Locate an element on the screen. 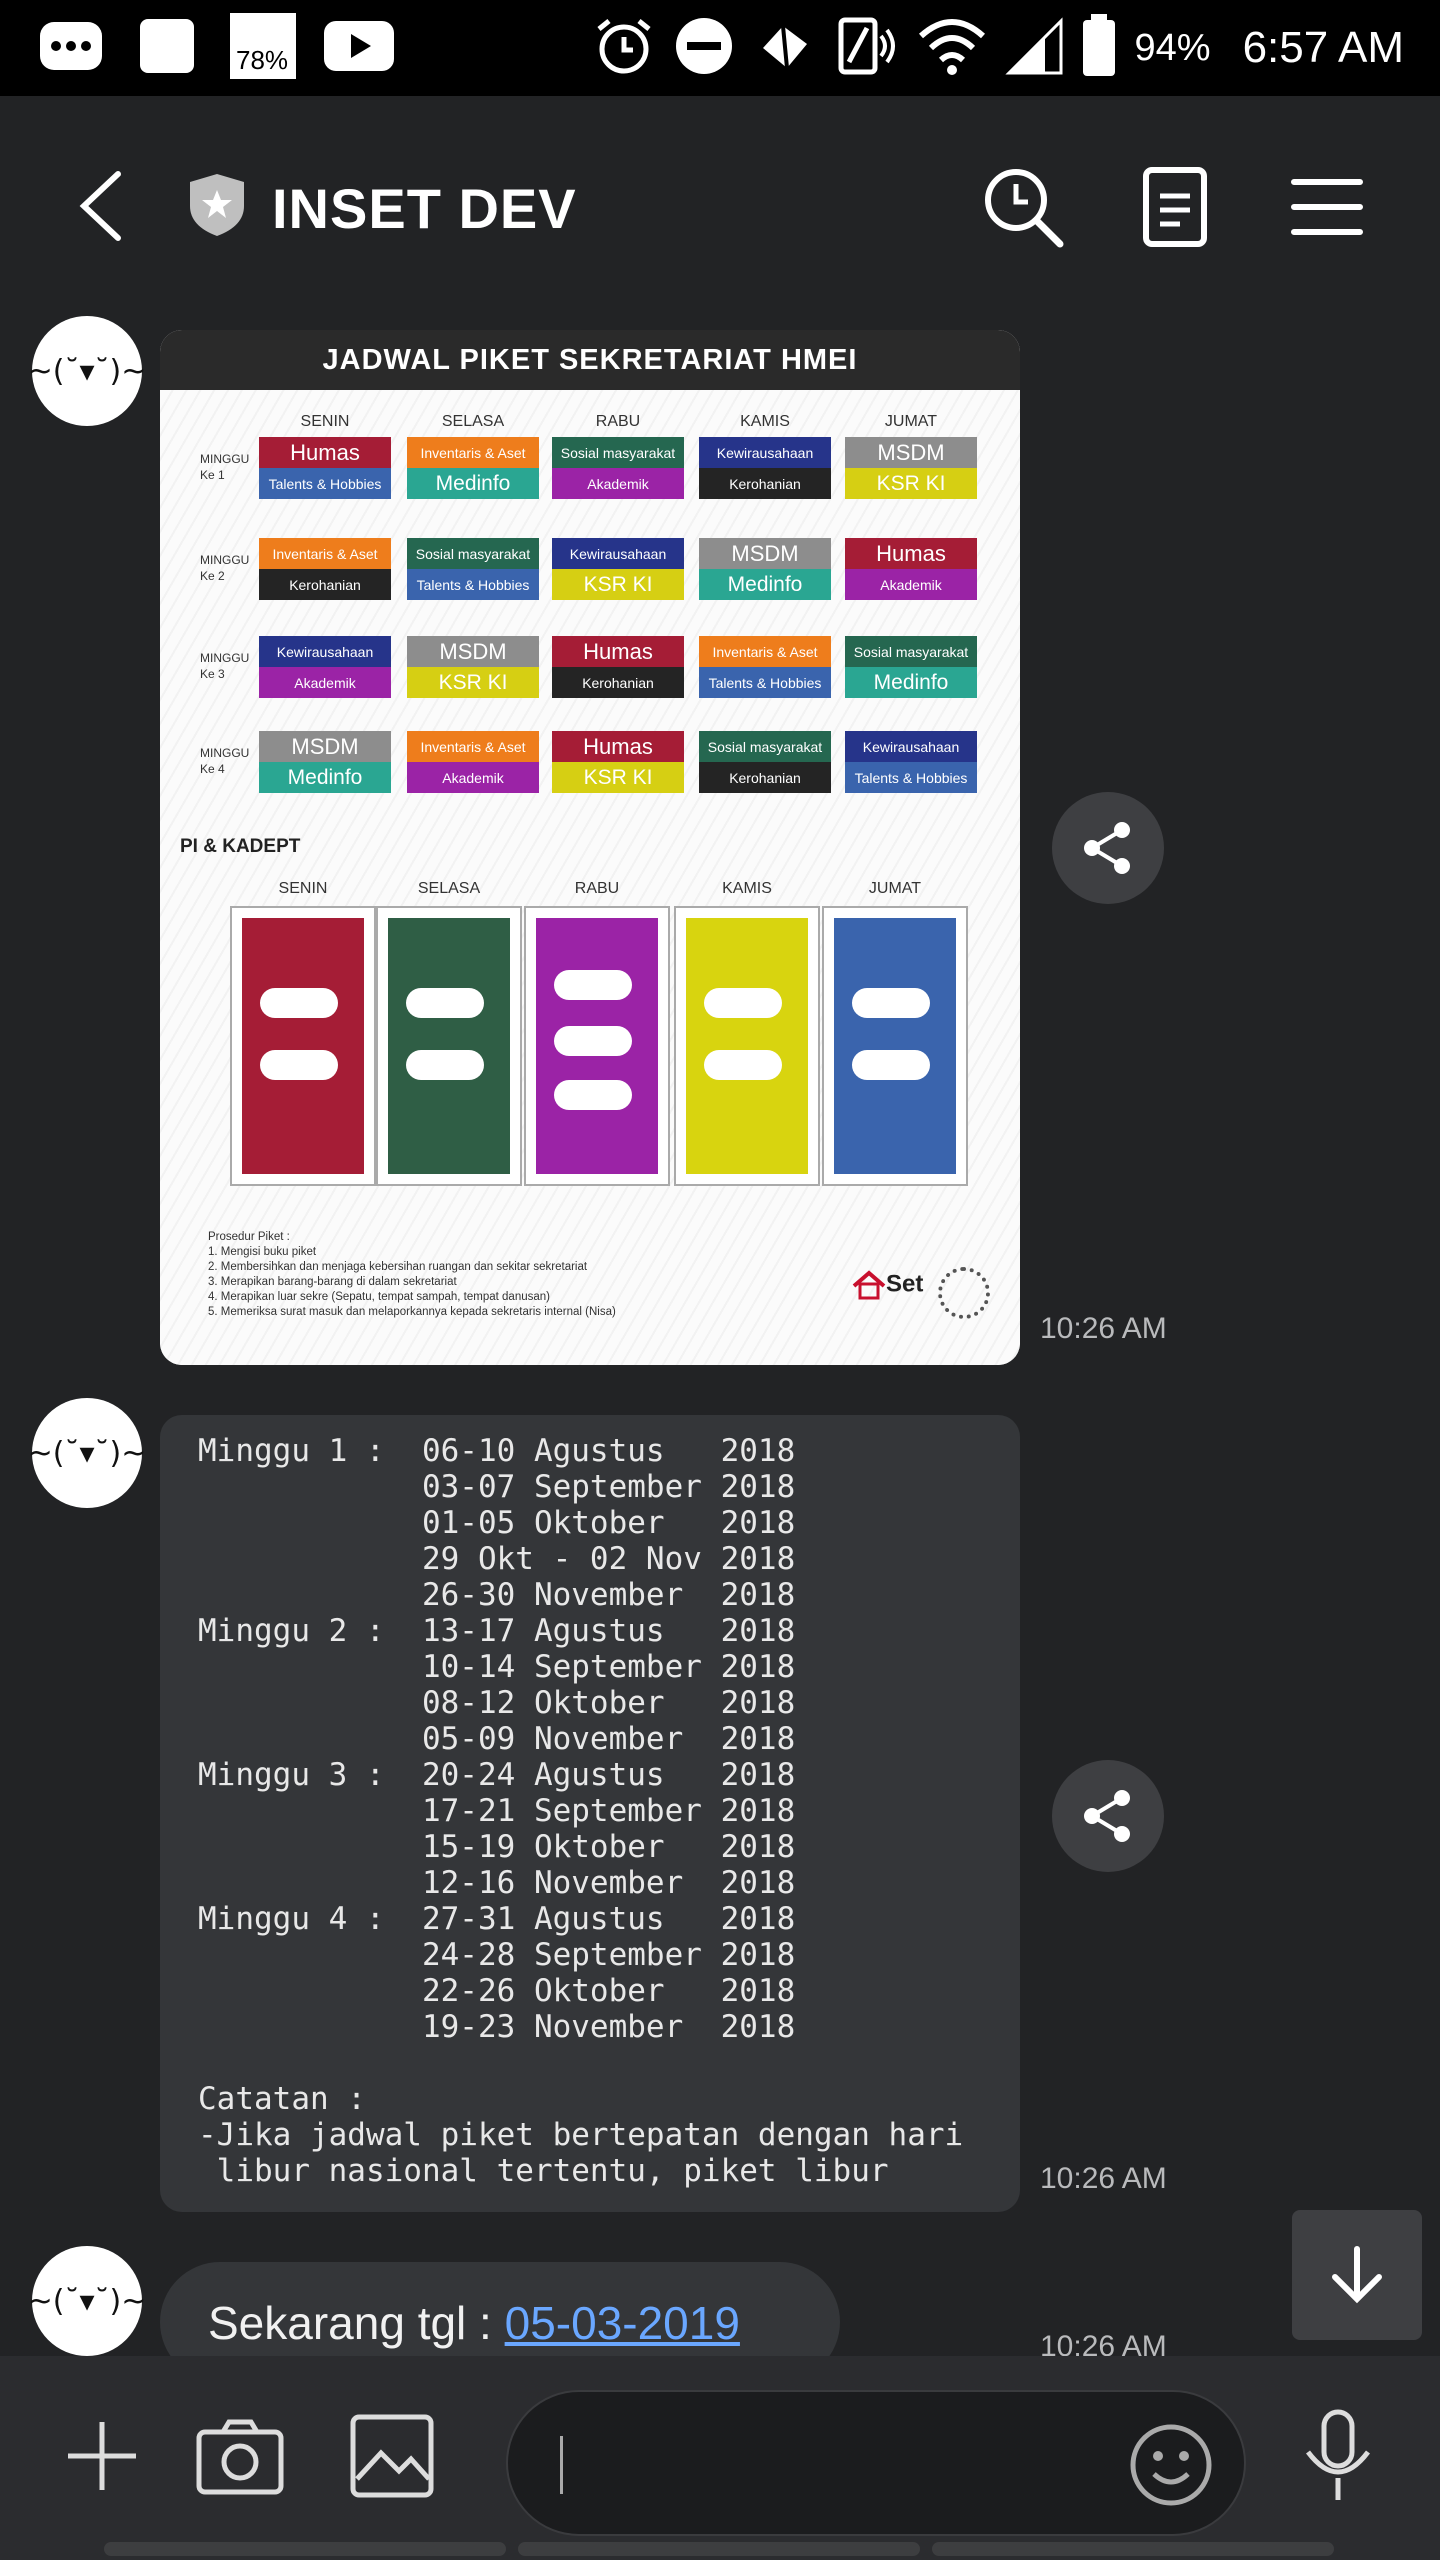 The image size is (1440, 2560). scroll-to-bottom-button is located at coordinates (1357, 2275).